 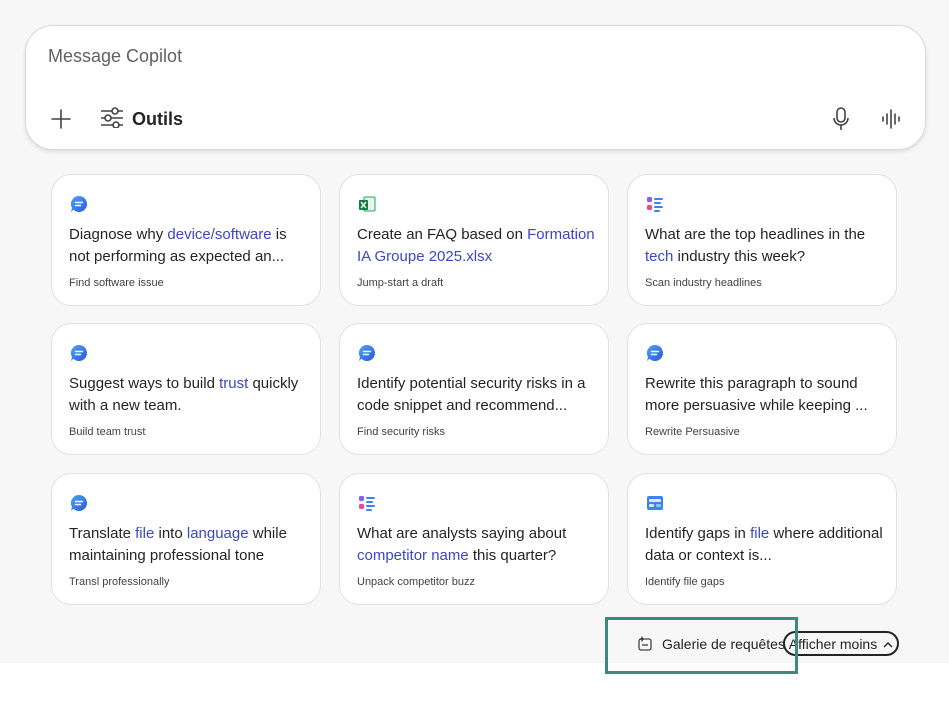 I want to click on show-less-button: Afficher moins, so click(x=841, y=643).